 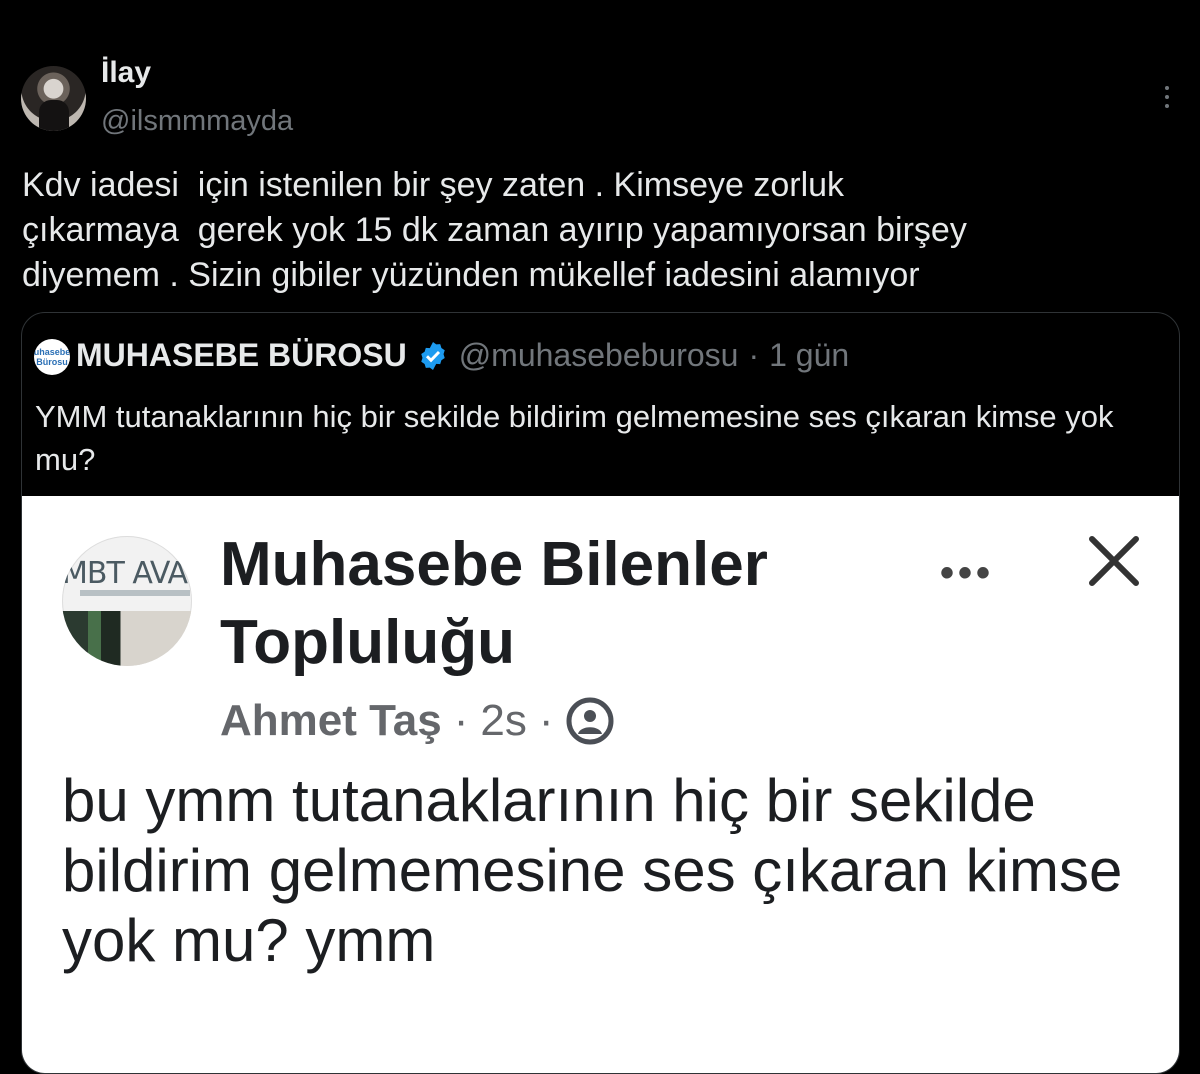 I want to click on group-logo: MBT AVANTA, so click(x=127, y=601).